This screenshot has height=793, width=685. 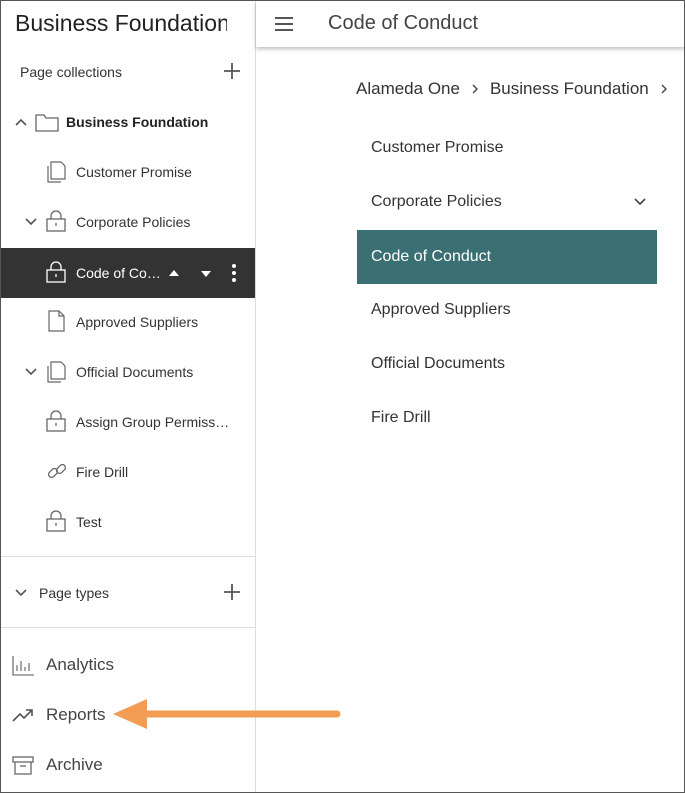 I want to click on tree-item-business-foundation: Business Foundation, so click(x=128, y=122).